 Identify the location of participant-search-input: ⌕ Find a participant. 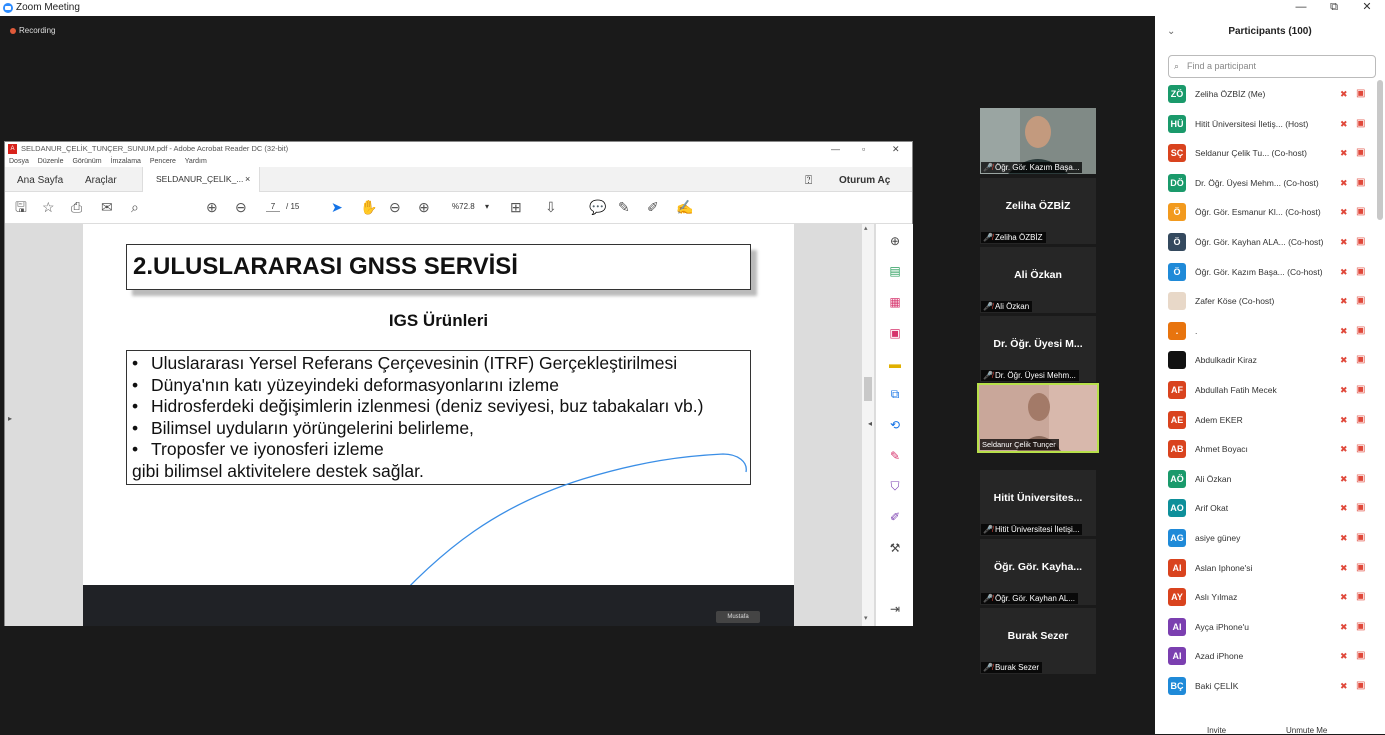
(1272, 66).